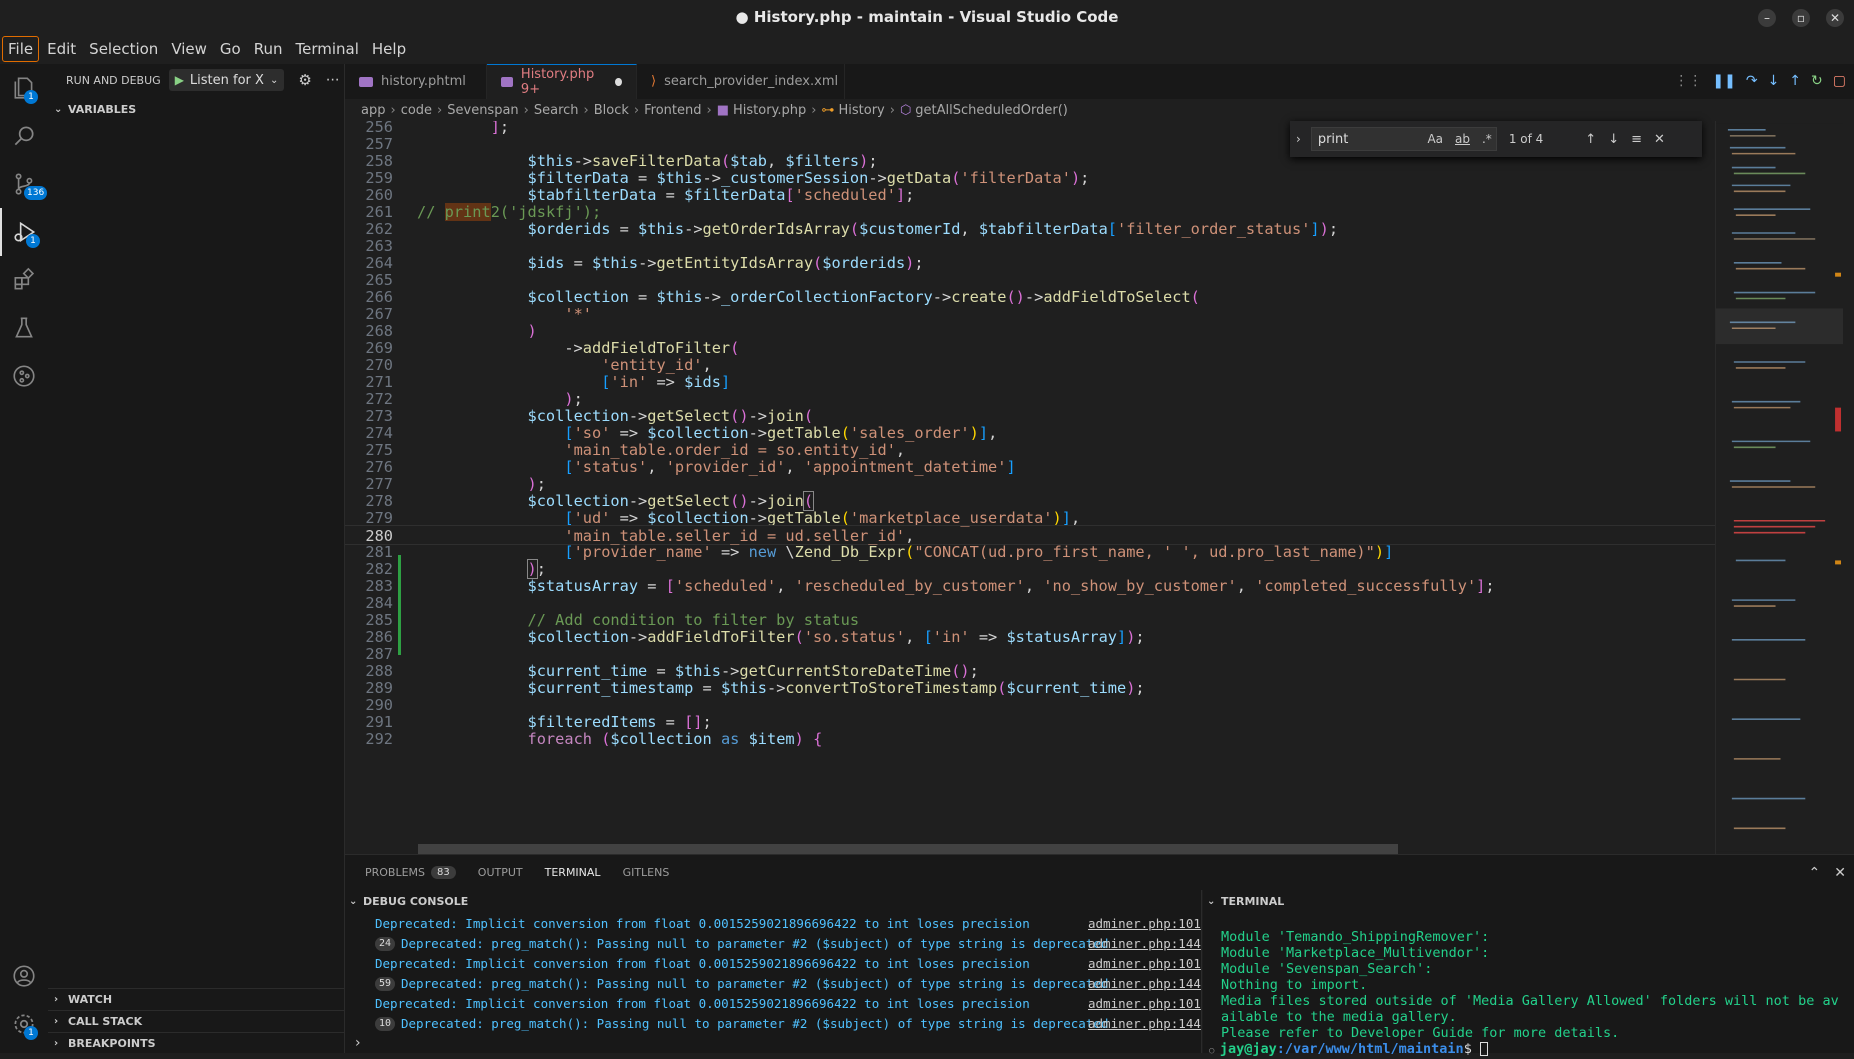 This screenshot has height=1059, width=1854. What do you see at coordinates (24, 976) in the screenshot?
I see `accounts-icon` at bounding box center [24, 976].